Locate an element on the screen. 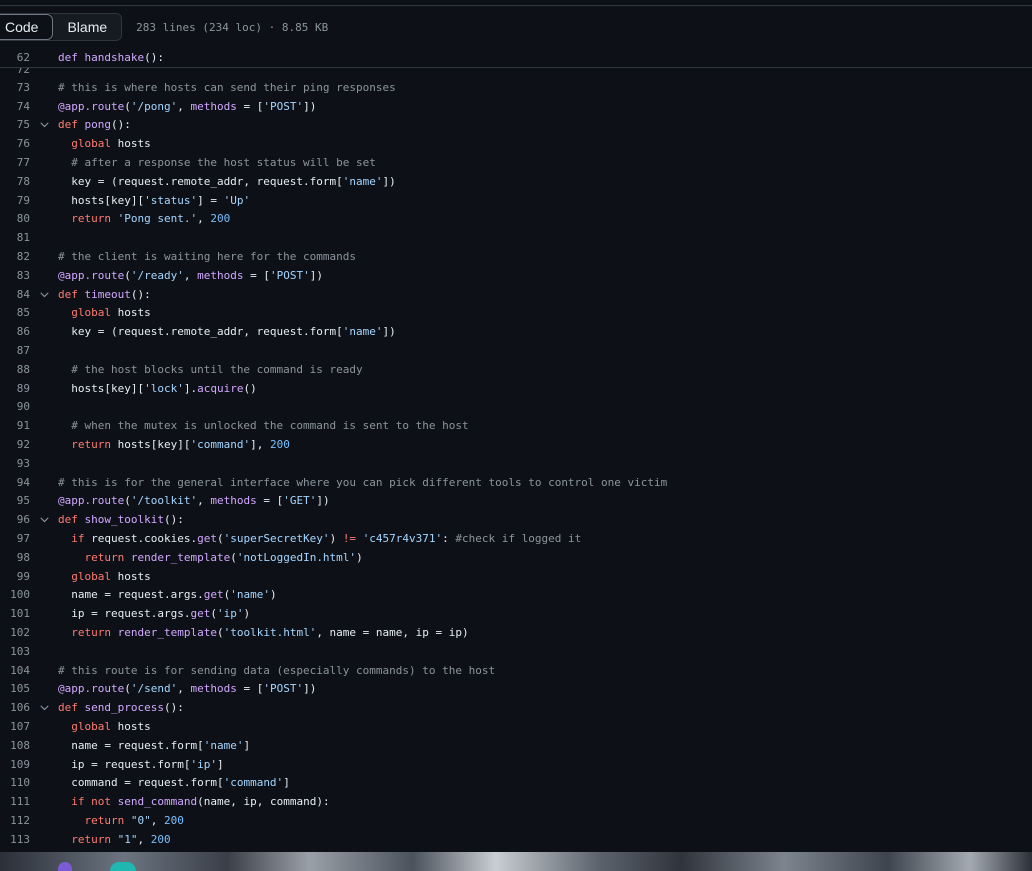 The height and width of the screenshot is (871, 1032). line-number: 81 is located at coordinates (15, 237).